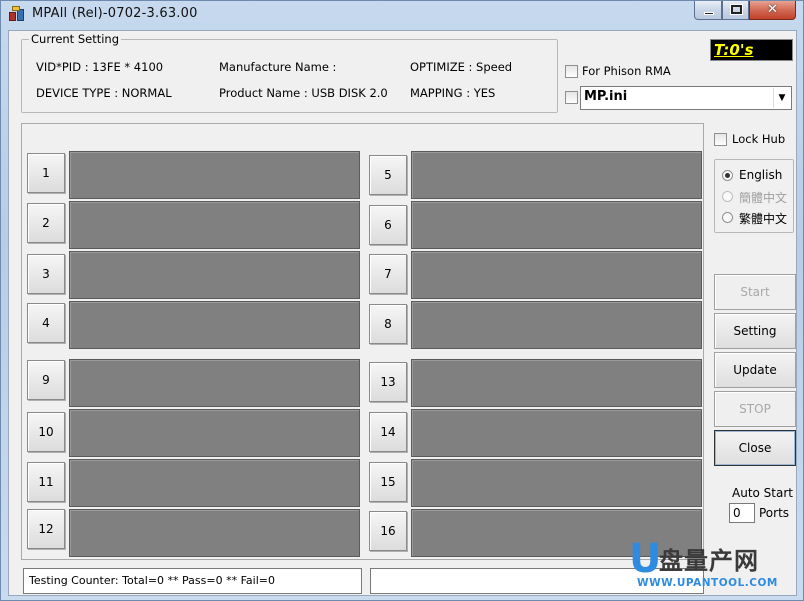  What do you see at coordinates (388, 274) in the screenshot?
I see `port-button-7: 7` at bounding box center [388, 274].